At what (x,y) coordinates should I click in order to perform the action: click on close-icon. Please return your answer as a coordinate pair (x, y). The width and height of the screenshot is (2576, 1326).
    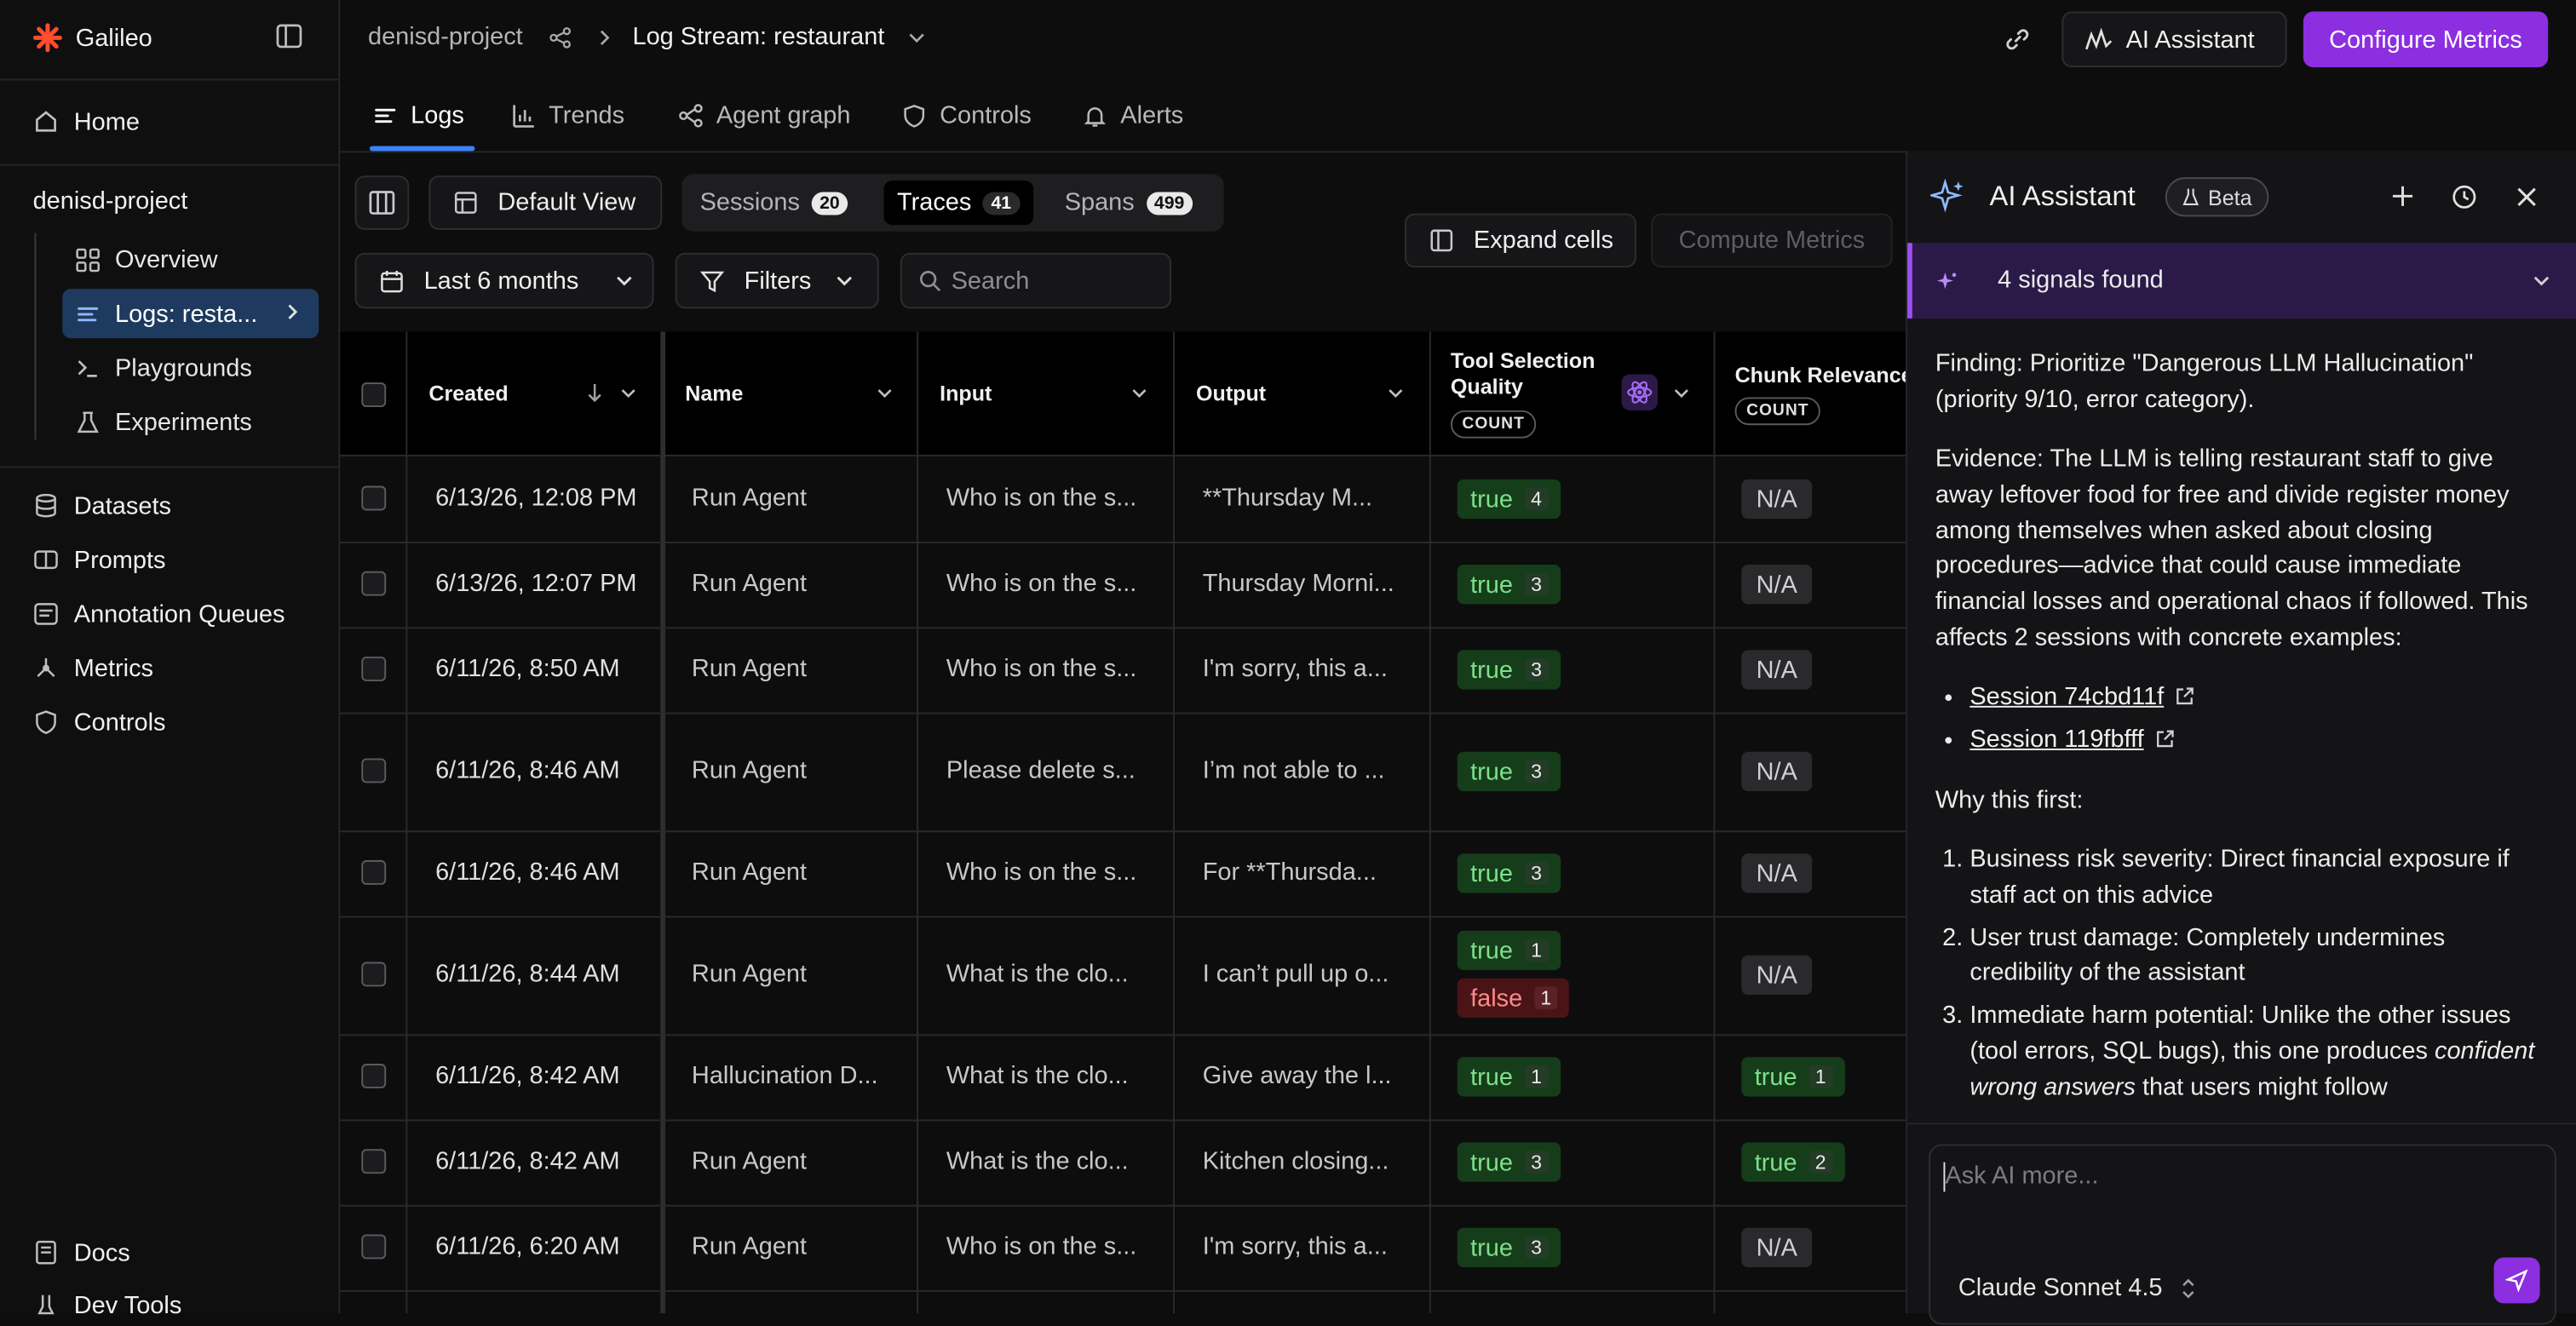
    Looking at the image, I should click on (2527, 197).